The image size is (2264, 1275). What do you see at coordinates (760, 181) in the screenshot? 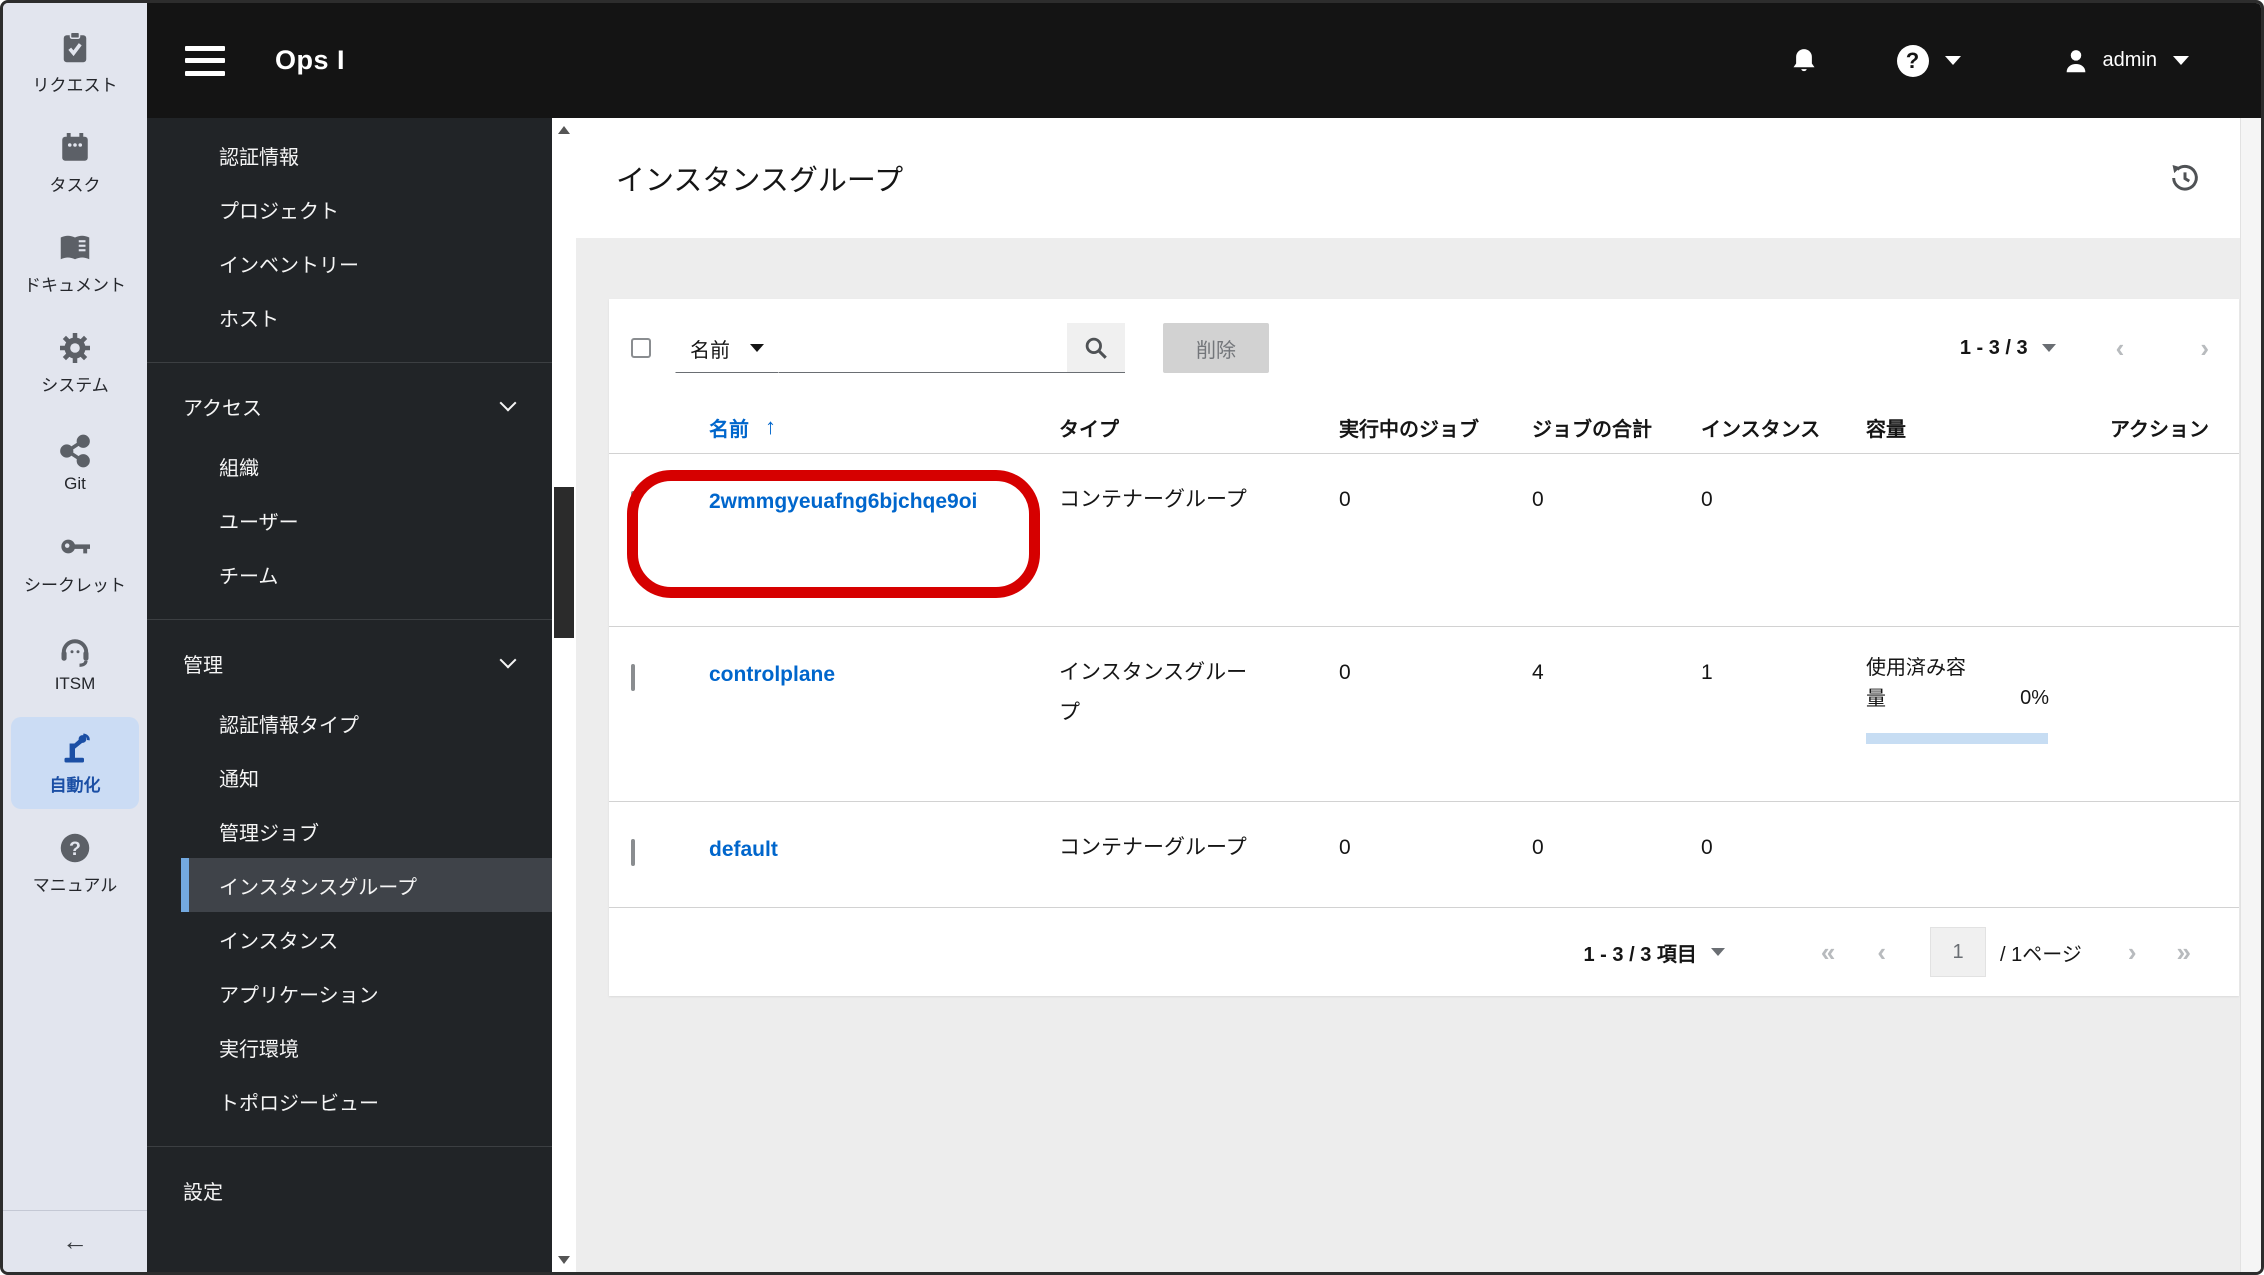
I see `page-title: インスタンスグループ` at bounding box center [760, 181].